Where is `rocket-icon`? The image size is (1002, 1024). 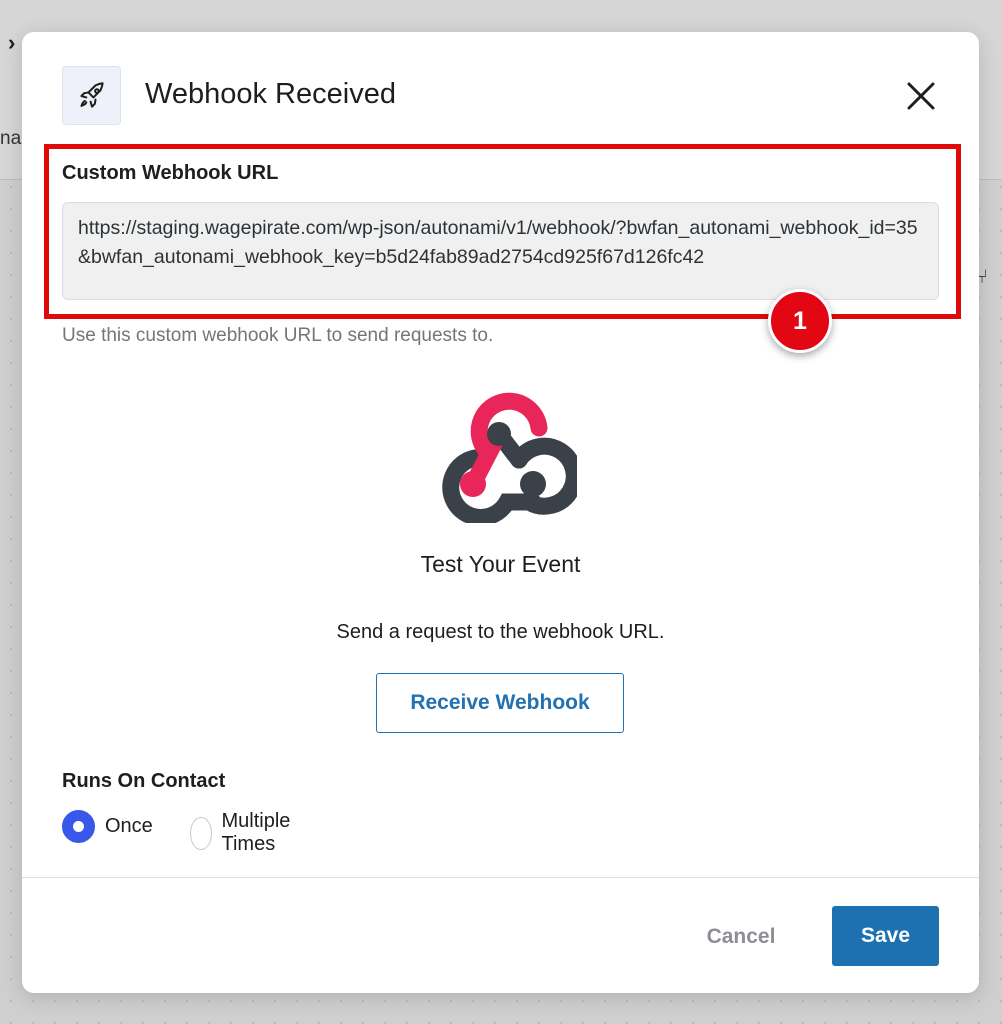
rocket-icon is located at coordinates (91, 95).